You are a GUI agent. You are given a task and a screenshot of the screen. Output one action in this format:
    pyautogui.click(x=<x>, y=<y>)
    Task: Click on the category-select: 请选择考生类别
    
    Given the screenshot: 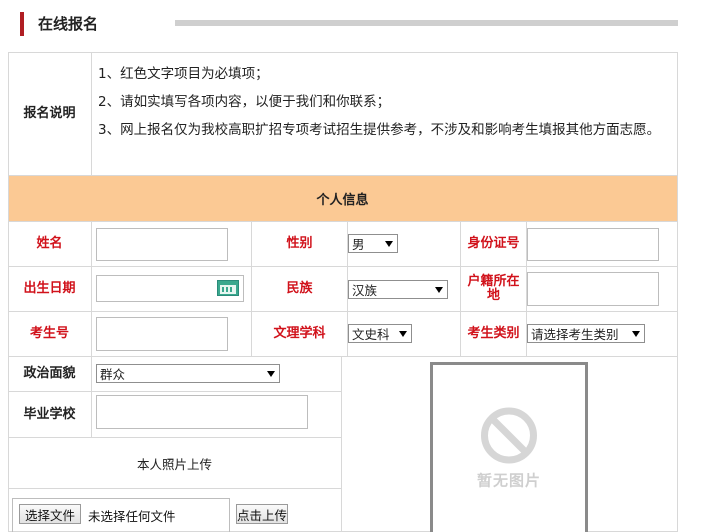 What is the action you would take?
    pyautogui.click(x=586, y=333)
    